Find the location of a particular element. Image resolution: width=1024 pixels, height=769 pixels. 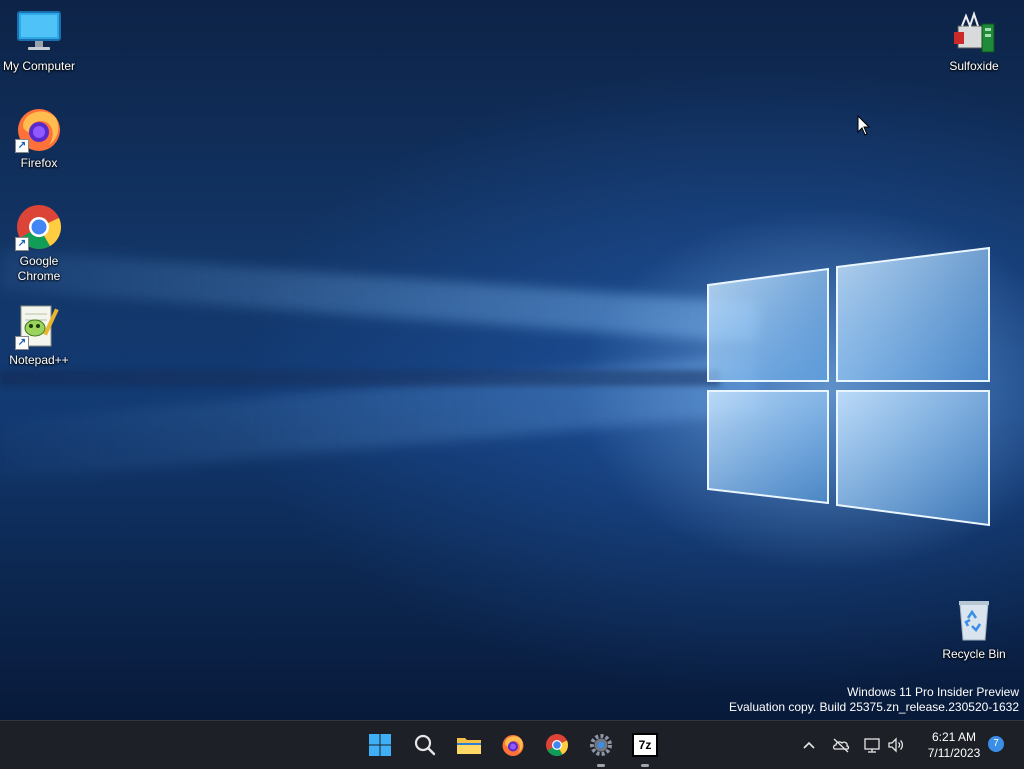

icon-label-recycle-bin: Recycle Bin is located at coordinates (974, 654).